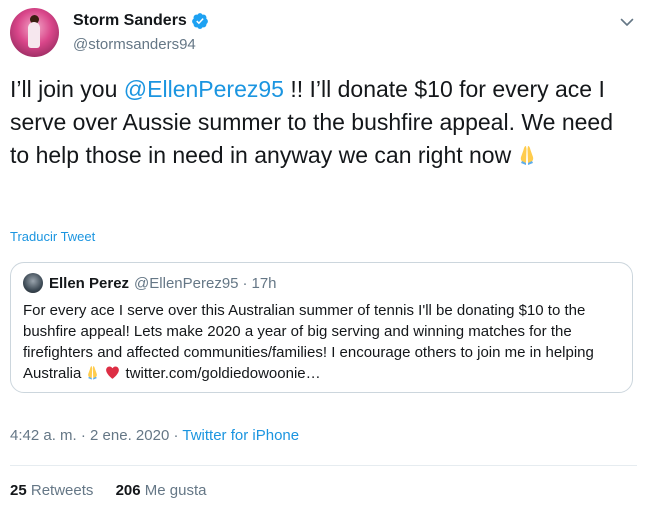 This screenshot has width=647, height=517. What do you see at coordinates (33, 283) in the screenshot?
I see `quoted-author-avatar` at bounding box center [33, 283].